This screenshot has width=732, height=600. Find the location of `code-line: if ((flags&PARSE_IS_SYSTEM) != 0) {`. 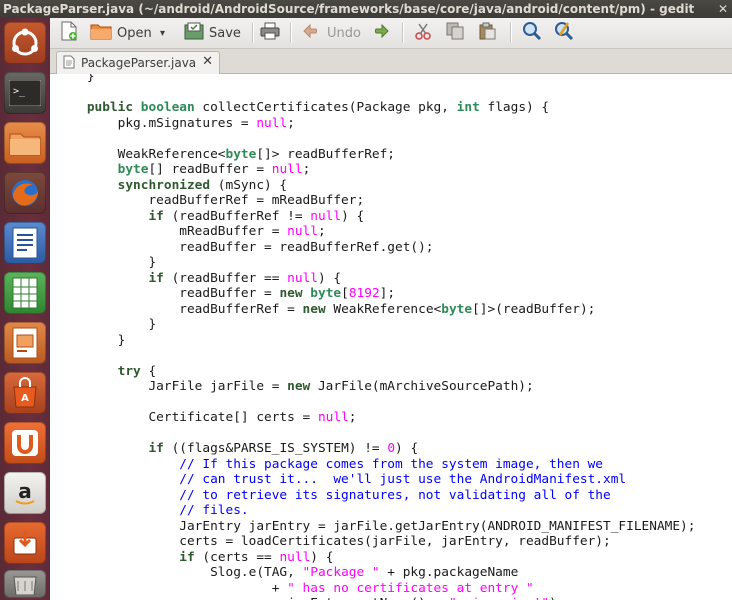

code-line: if ((flags&PARSE_IS_SYSTEM) != 0) { is located at coordinates (375, 449).